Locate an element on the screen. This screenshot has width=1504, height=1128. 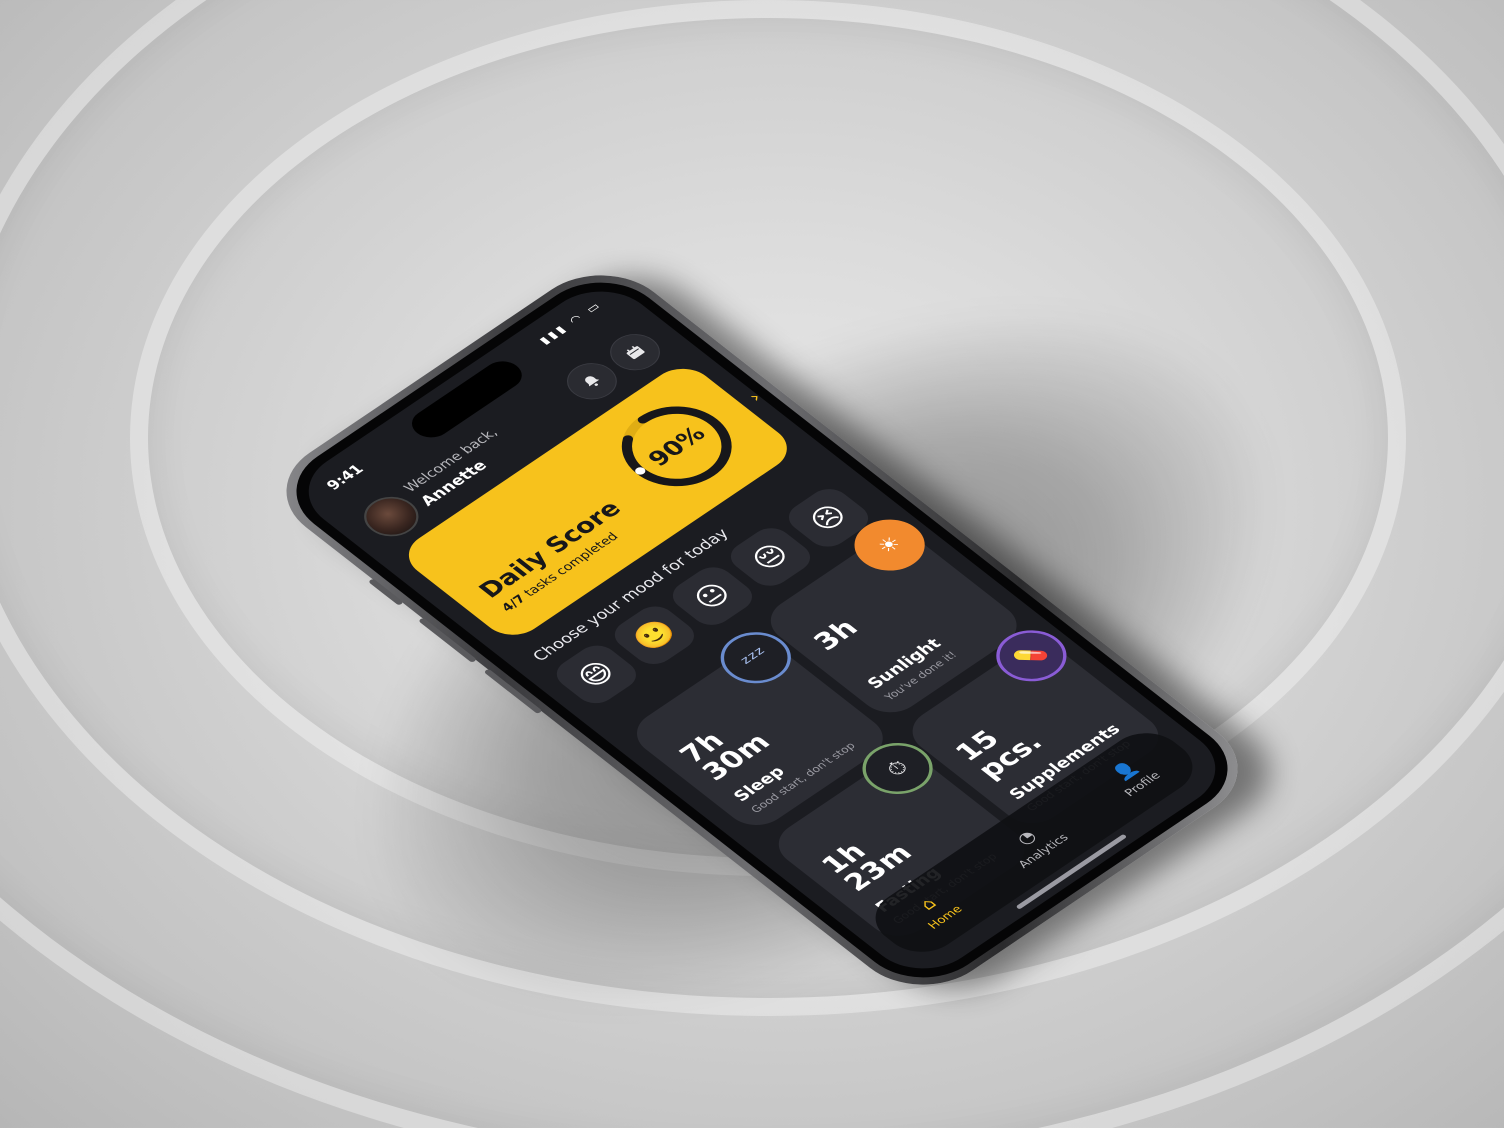
neutral-face-icon: 😐 is located at coordinates (712, 596).